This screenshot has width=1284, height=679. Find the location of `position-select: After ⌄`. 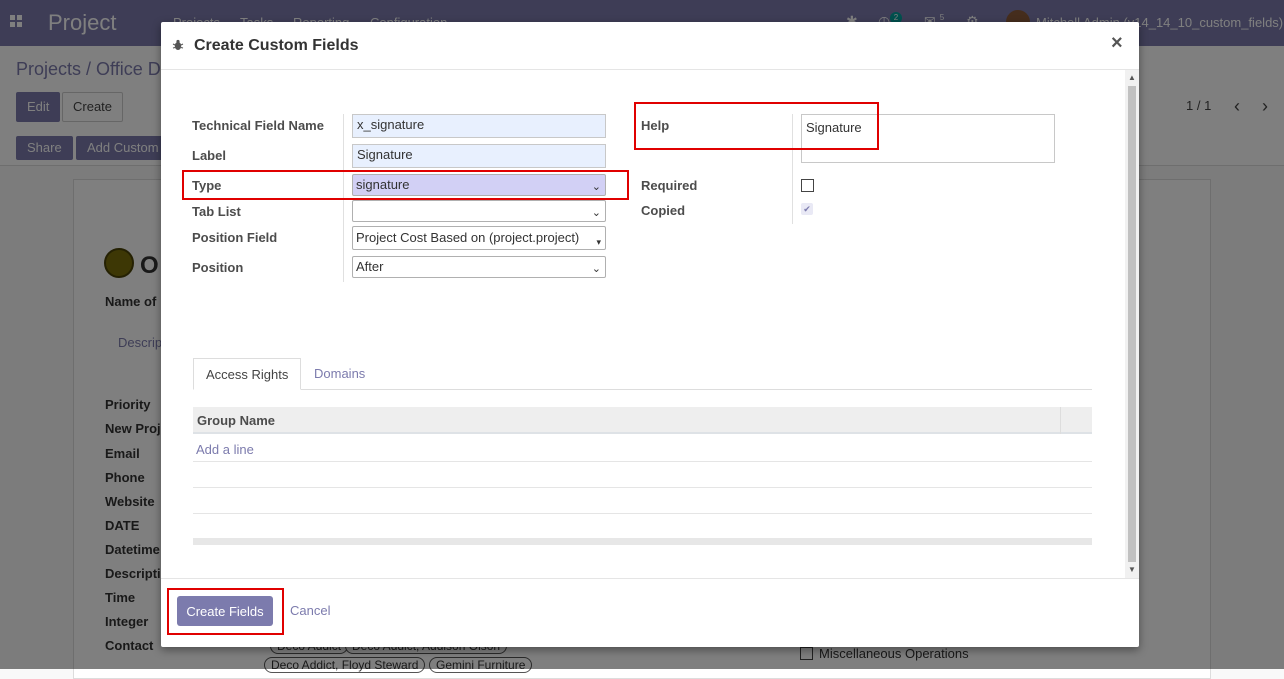

position-select: After ⌄ is located at coordinates (479, 267).